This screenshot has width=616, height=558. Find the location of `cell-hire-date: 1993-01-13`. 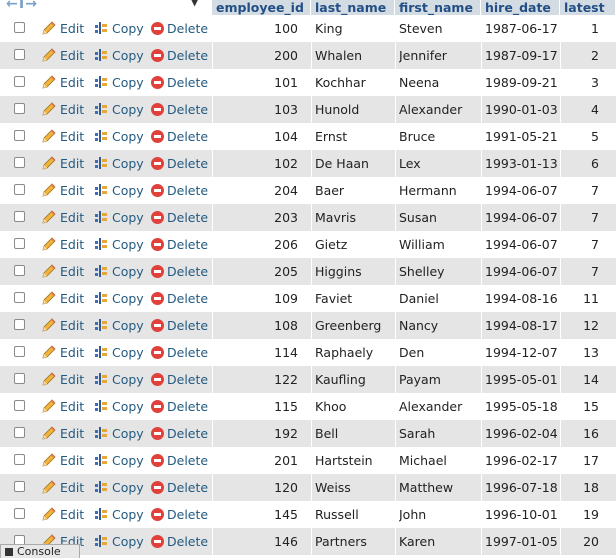

cell-hire-date: 1993-01-13 is located at coordinates (522, 163).